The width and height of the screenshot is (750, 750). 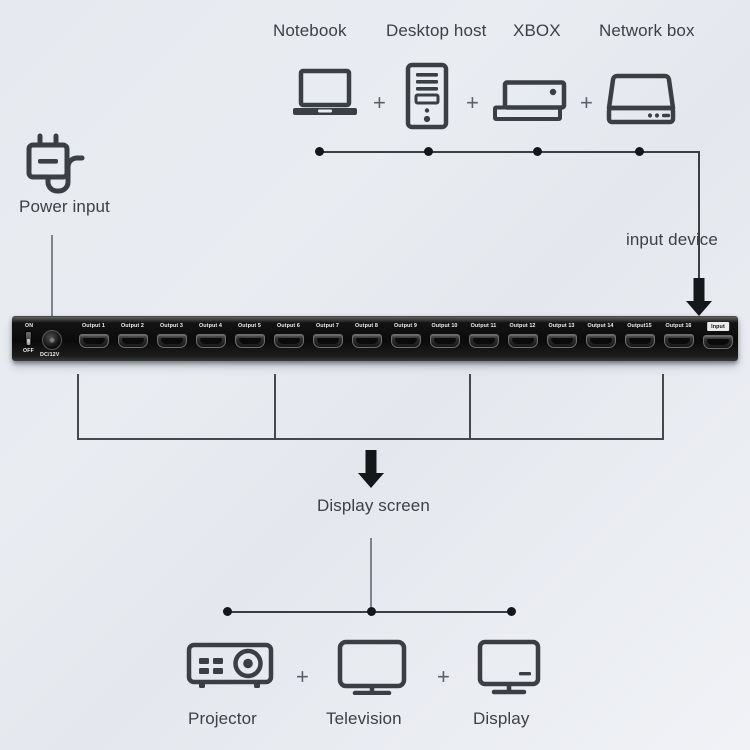 I want to click on desktop-tower-icon, so click(x=427, y=96).